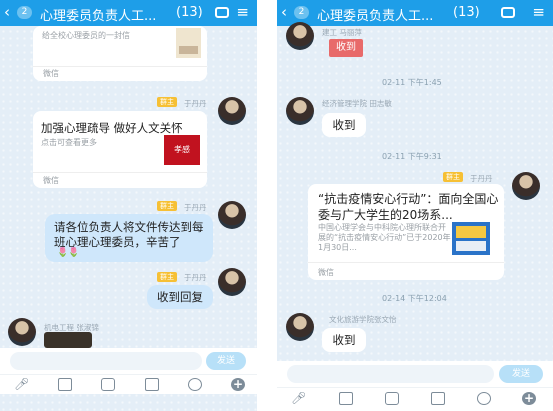 This screenshot has height=411, width=553. What do you see at coordinates (120, 53) in the screenshot?
I see `link-card: 给全校心理委员的一封信 微信` at bounding box center [120, 53].